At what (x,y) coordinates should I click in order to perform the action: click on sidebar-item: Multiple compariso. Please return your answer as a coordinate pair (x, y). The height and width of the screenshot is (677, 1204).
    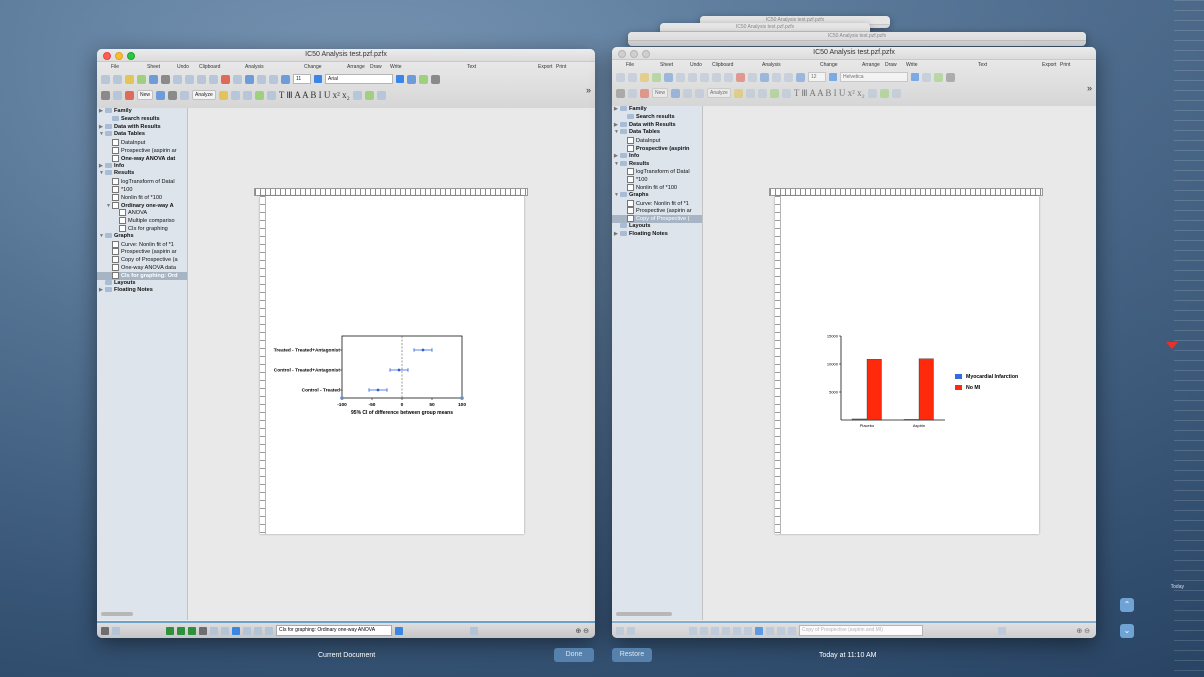
    Looking at the image, I should click on (142, 221).